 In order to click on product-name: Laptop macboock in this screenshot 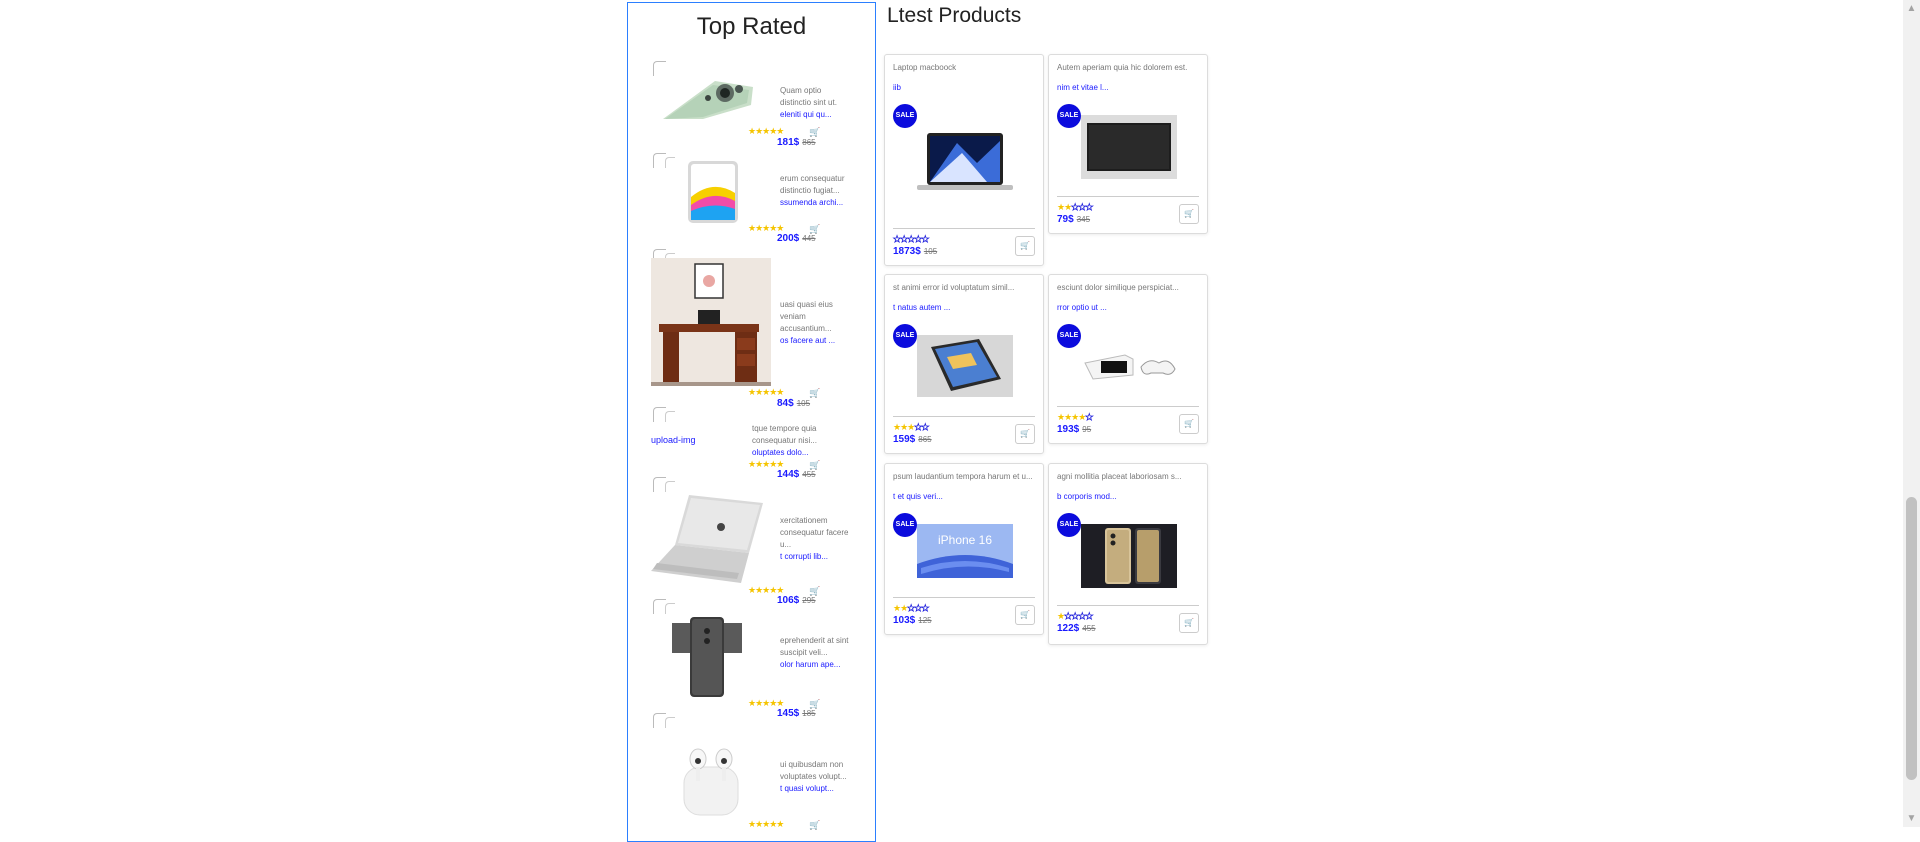, I will do `click(925, 67)`.